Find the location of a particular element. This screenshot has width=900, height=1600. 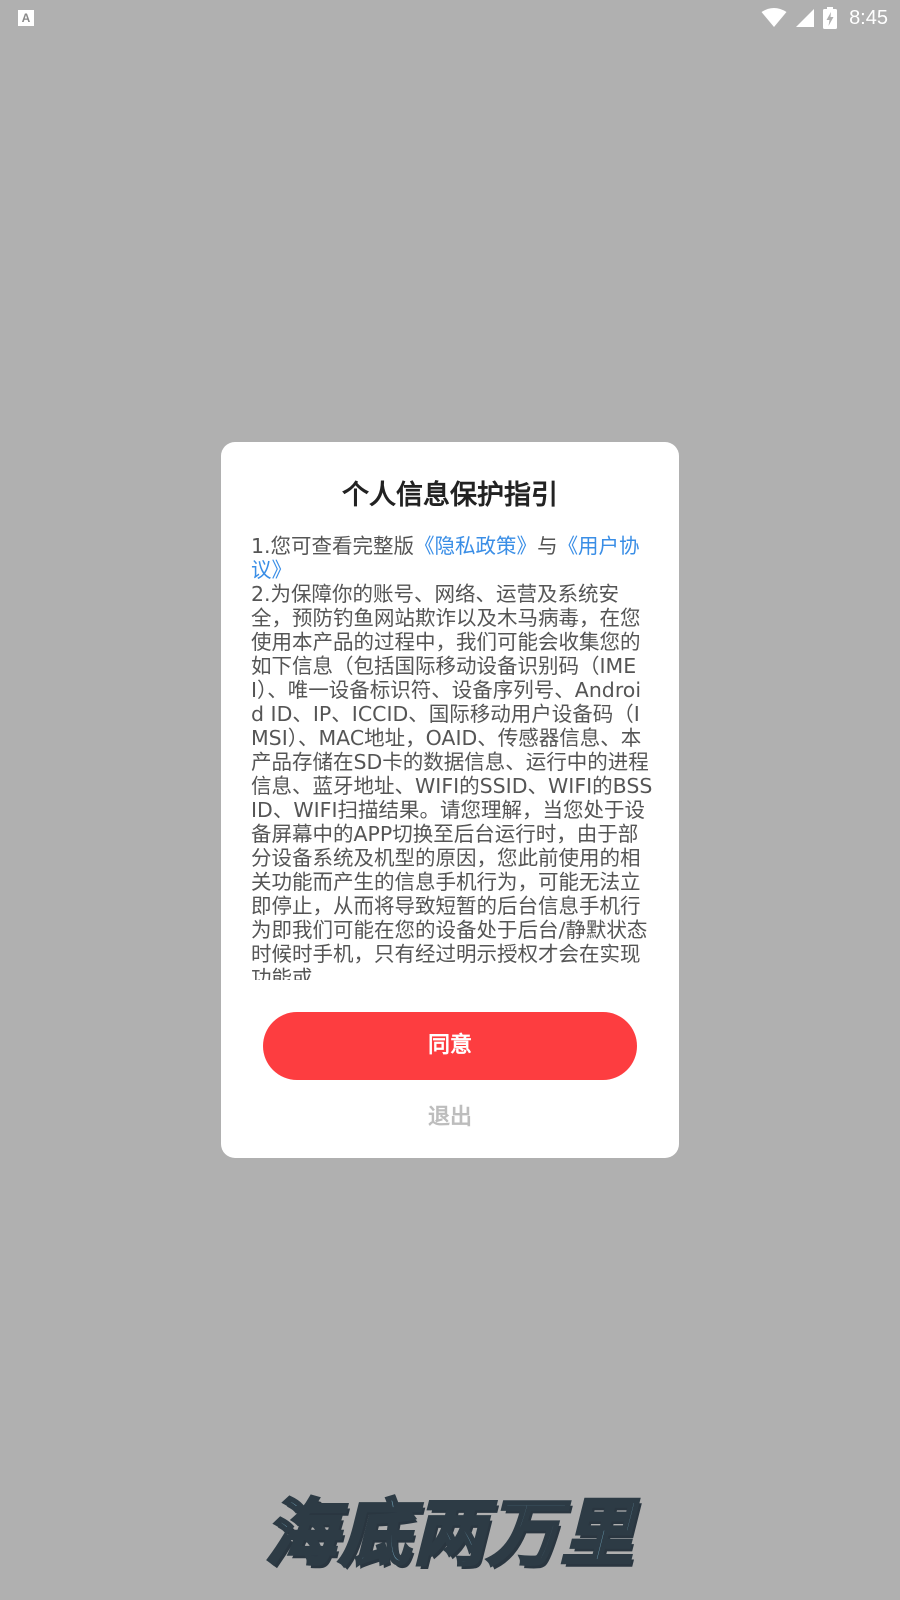

privacy-policy-link: 《隐私政策》 is located at coordinates (475, 546).